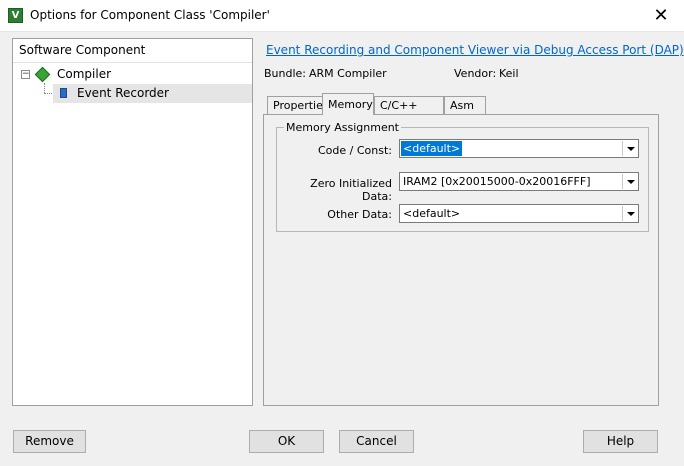 This screenshot has width=684, height=466. What do you see at coordinates (298, 105) in the screenshot?
I see `tab-properties: Properties` at bounding box center [298, 105].